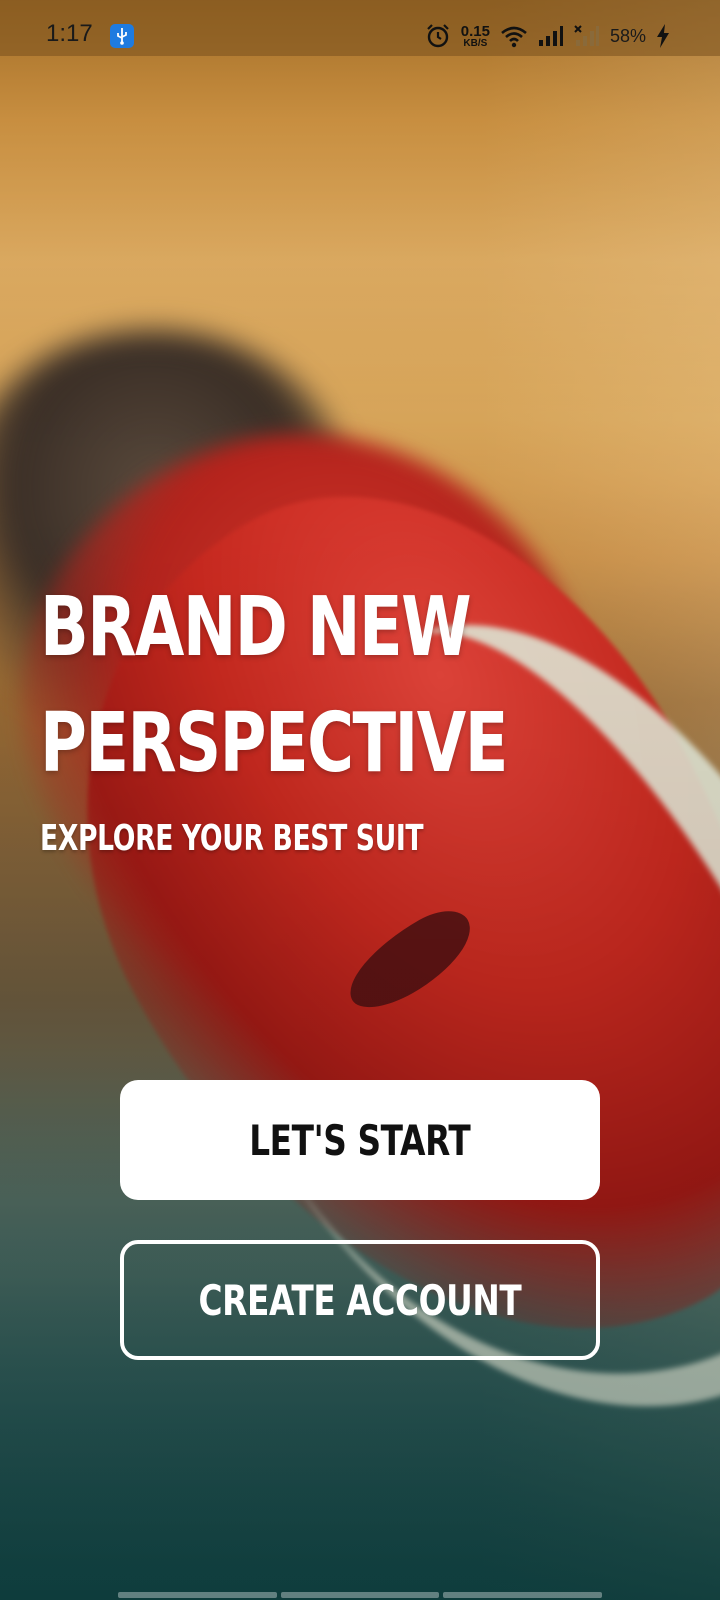  I want to click on wifi-icon, so click(514, 37).